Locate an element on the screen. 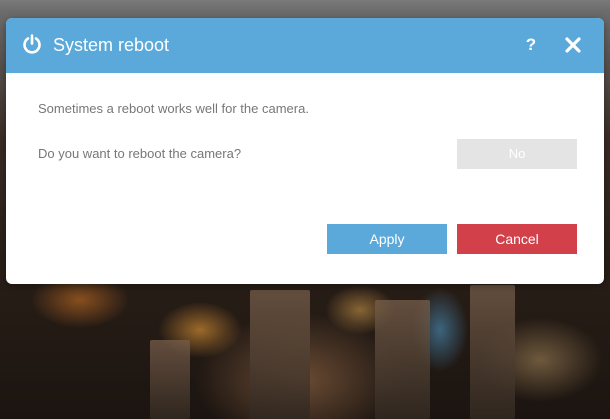 This screenshot has height=419, width=610. reboot-toggle-button: No is located at coordinates (517, 154).